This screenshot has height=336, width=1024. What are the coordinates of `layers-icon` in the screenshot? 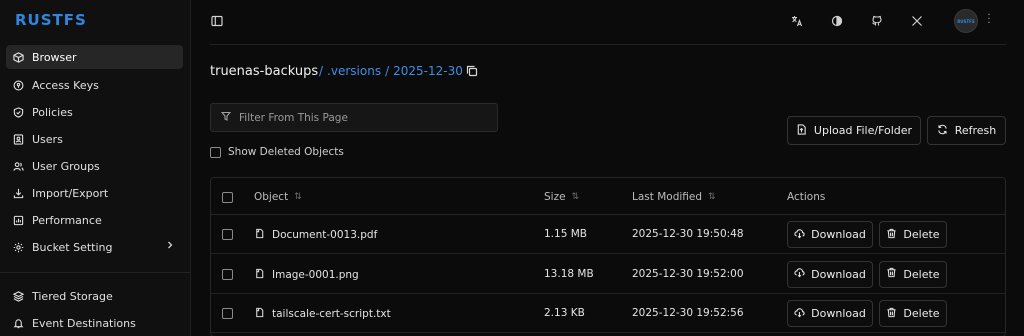 It's located at (18, 296).